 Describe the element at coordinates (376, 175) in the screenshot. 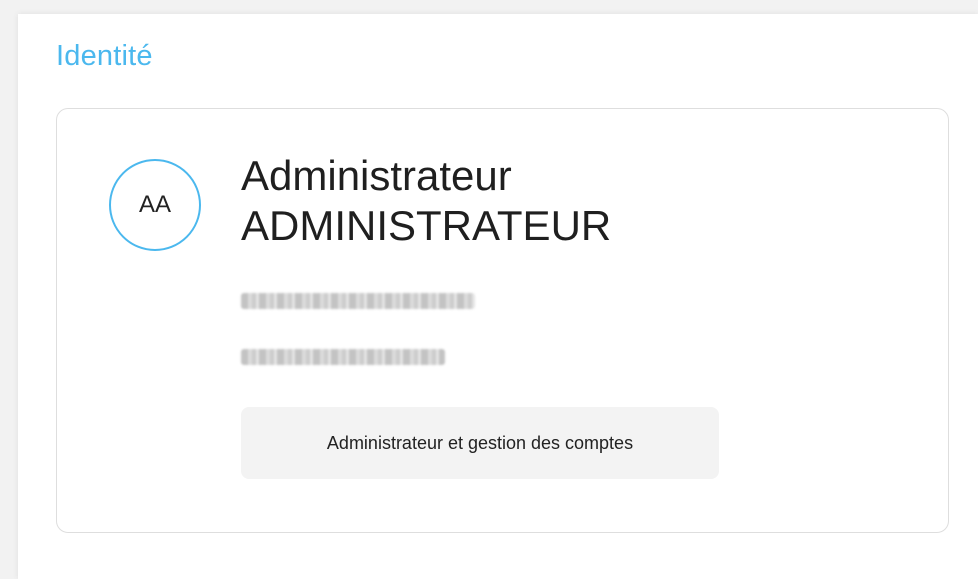

I see `user-first-name: Administrateur` at that location.